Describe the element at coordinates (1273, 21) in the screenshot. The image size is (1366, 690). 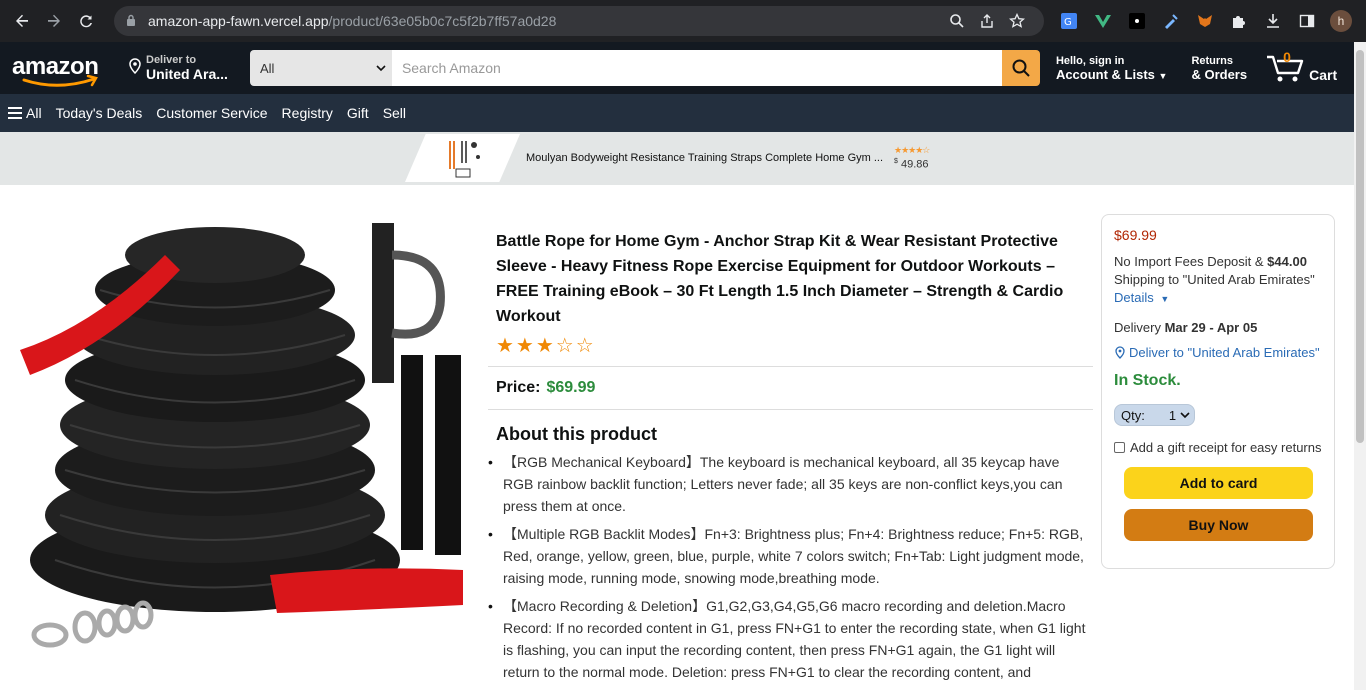
I see `download-icon` at that location.